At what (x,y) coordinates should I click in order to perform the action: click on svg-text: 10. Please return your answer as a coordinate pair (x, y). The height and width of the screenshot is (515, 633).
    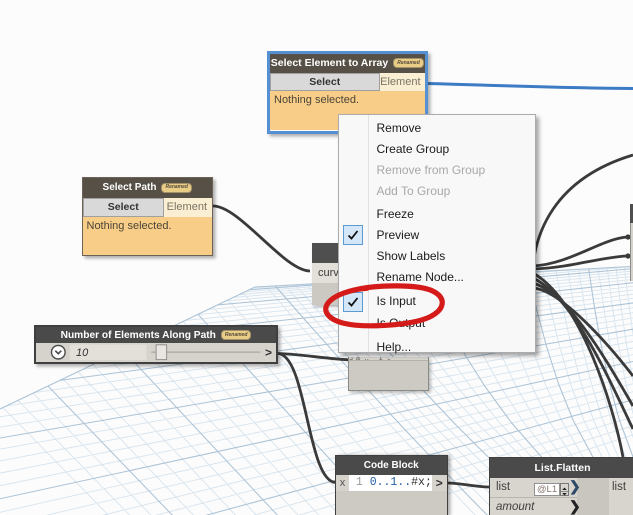
    Looking at the image, I should click on (82, 353).